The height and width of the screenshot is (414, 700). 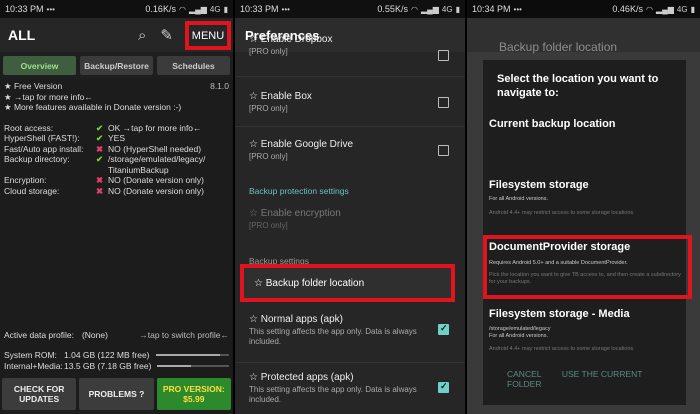 What do you see at coordinates (37, 159) in the screenshot?
I see `row-label: Backup directory:` at bounding box center [37, 159].